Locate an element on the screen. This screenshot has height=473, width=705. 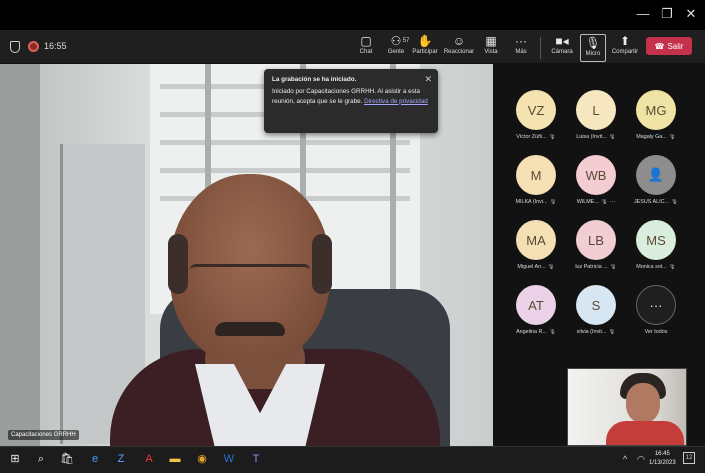
self-view-face is located at coordinates (643, 403).